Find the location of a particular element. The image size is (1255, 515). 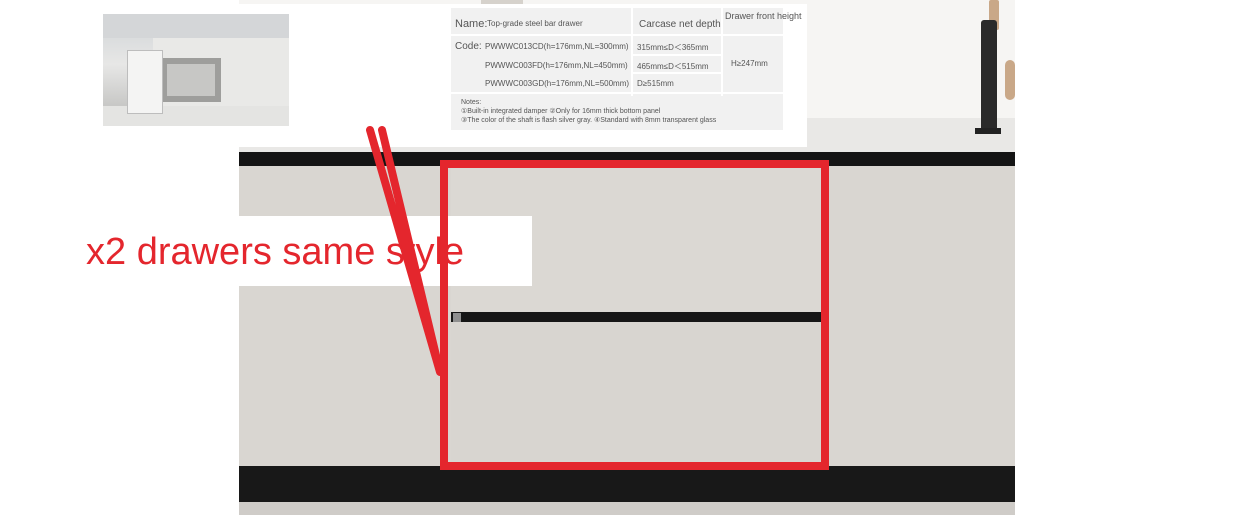

code-row-3: PWWWC003GD(h=176mm,NL=500mm) is located at coordinates (557, 83).